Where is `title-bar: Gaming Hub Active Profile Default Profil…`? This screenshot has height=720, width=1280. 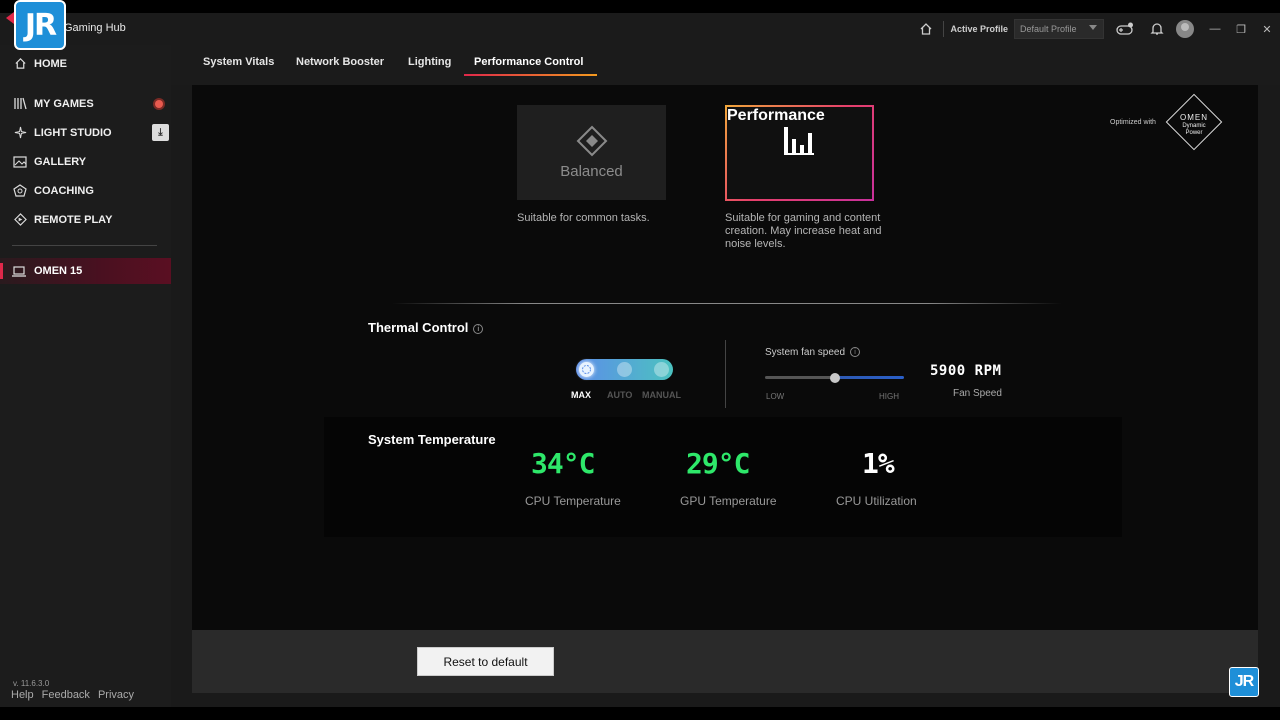 title-bar: Gaming Hub Active Profile Default Profil… is located at coordinates (640, 29).